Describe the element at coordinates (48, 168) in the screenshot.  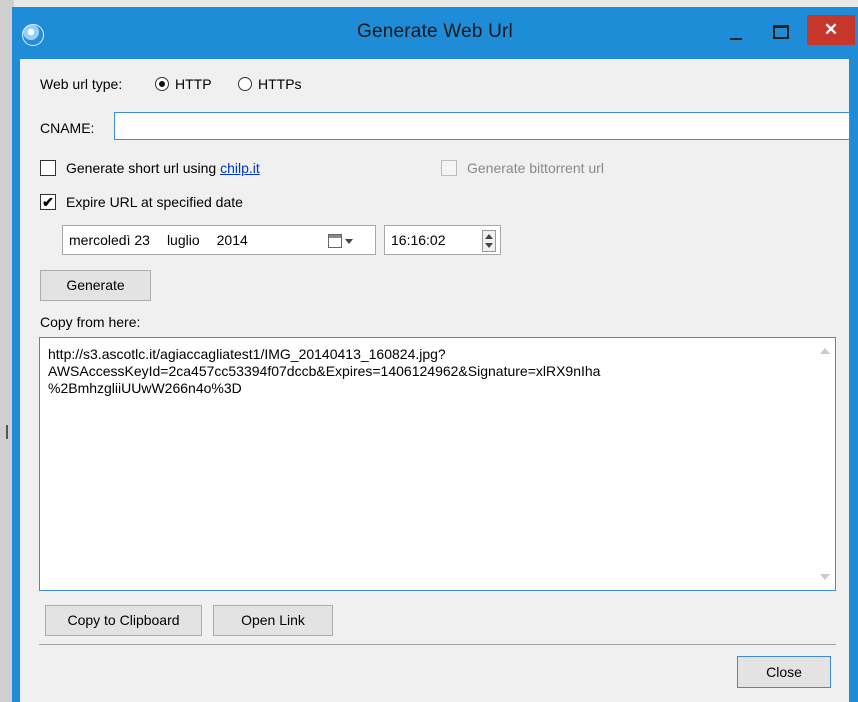
I see `short-url-checkbox` at that location.